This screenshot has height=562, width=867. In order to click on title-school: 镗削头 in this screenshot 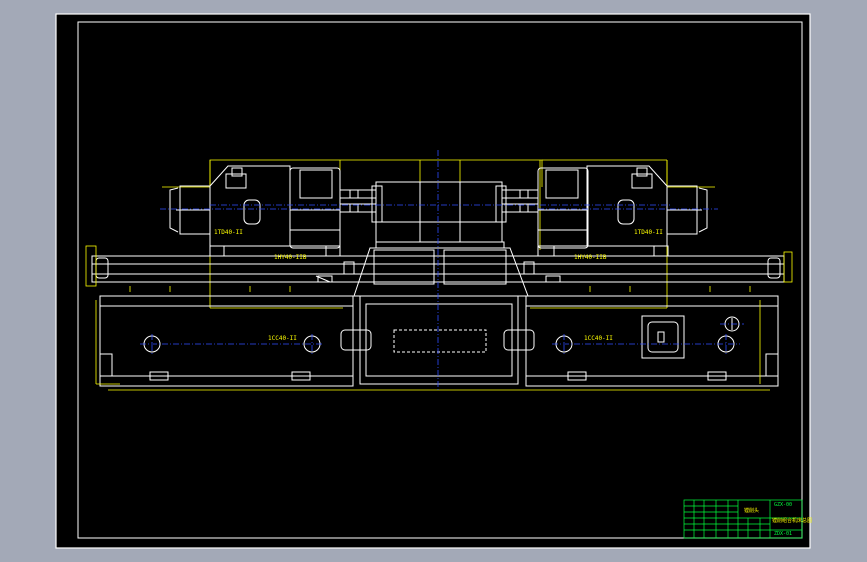, I will do `click(751, 510)`.